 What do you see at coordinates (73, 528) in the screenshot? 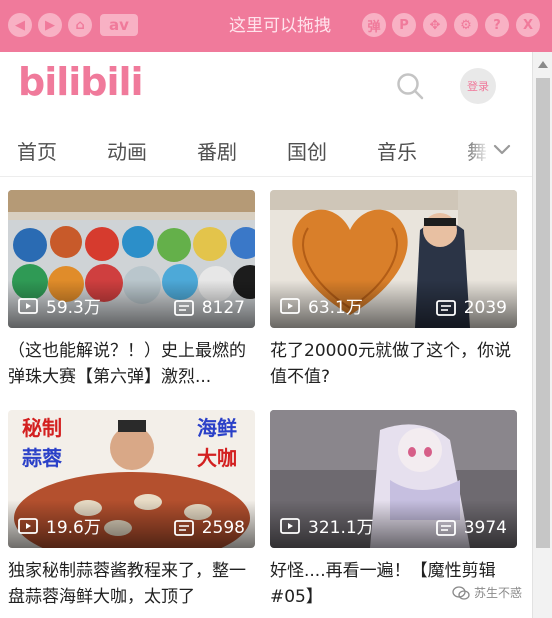
I see `view-count-text: 19.6万` at bounding box center [73, 528].